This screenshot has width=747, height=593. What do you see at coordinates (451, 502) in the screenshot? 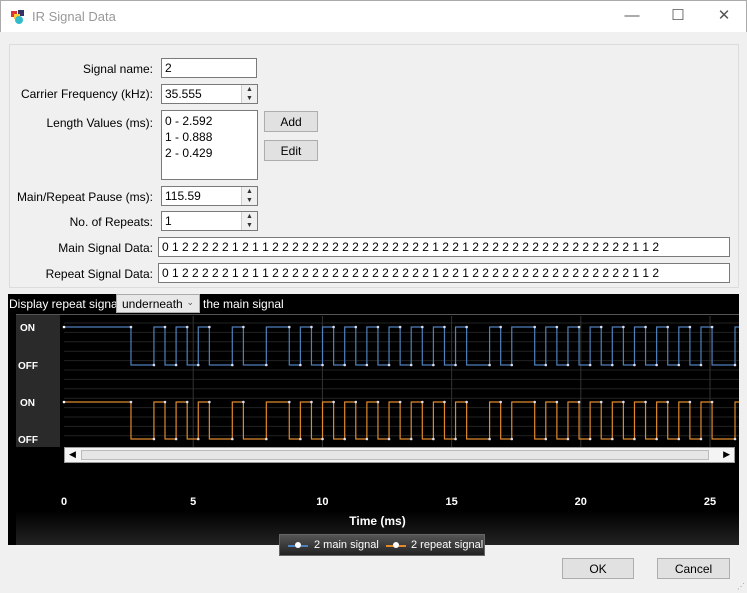
I see `x-tick-label: 15` at bounding box center [451, 502].